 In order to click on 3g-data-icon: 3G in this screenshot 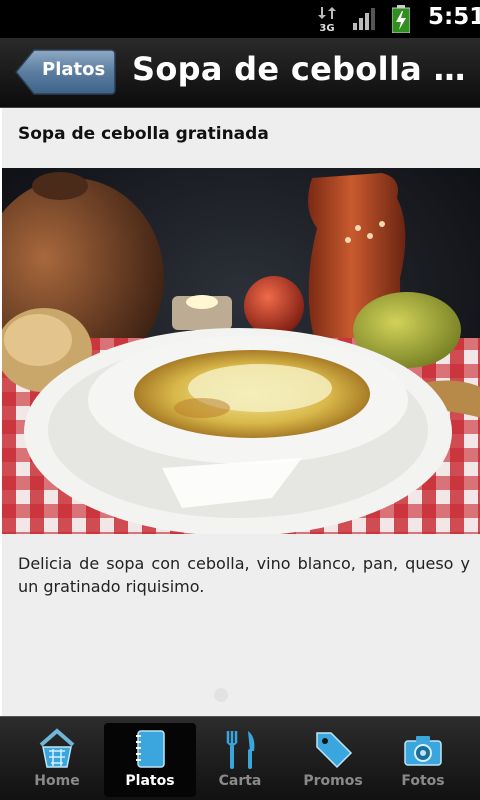, I will do `click(327, 19)`.